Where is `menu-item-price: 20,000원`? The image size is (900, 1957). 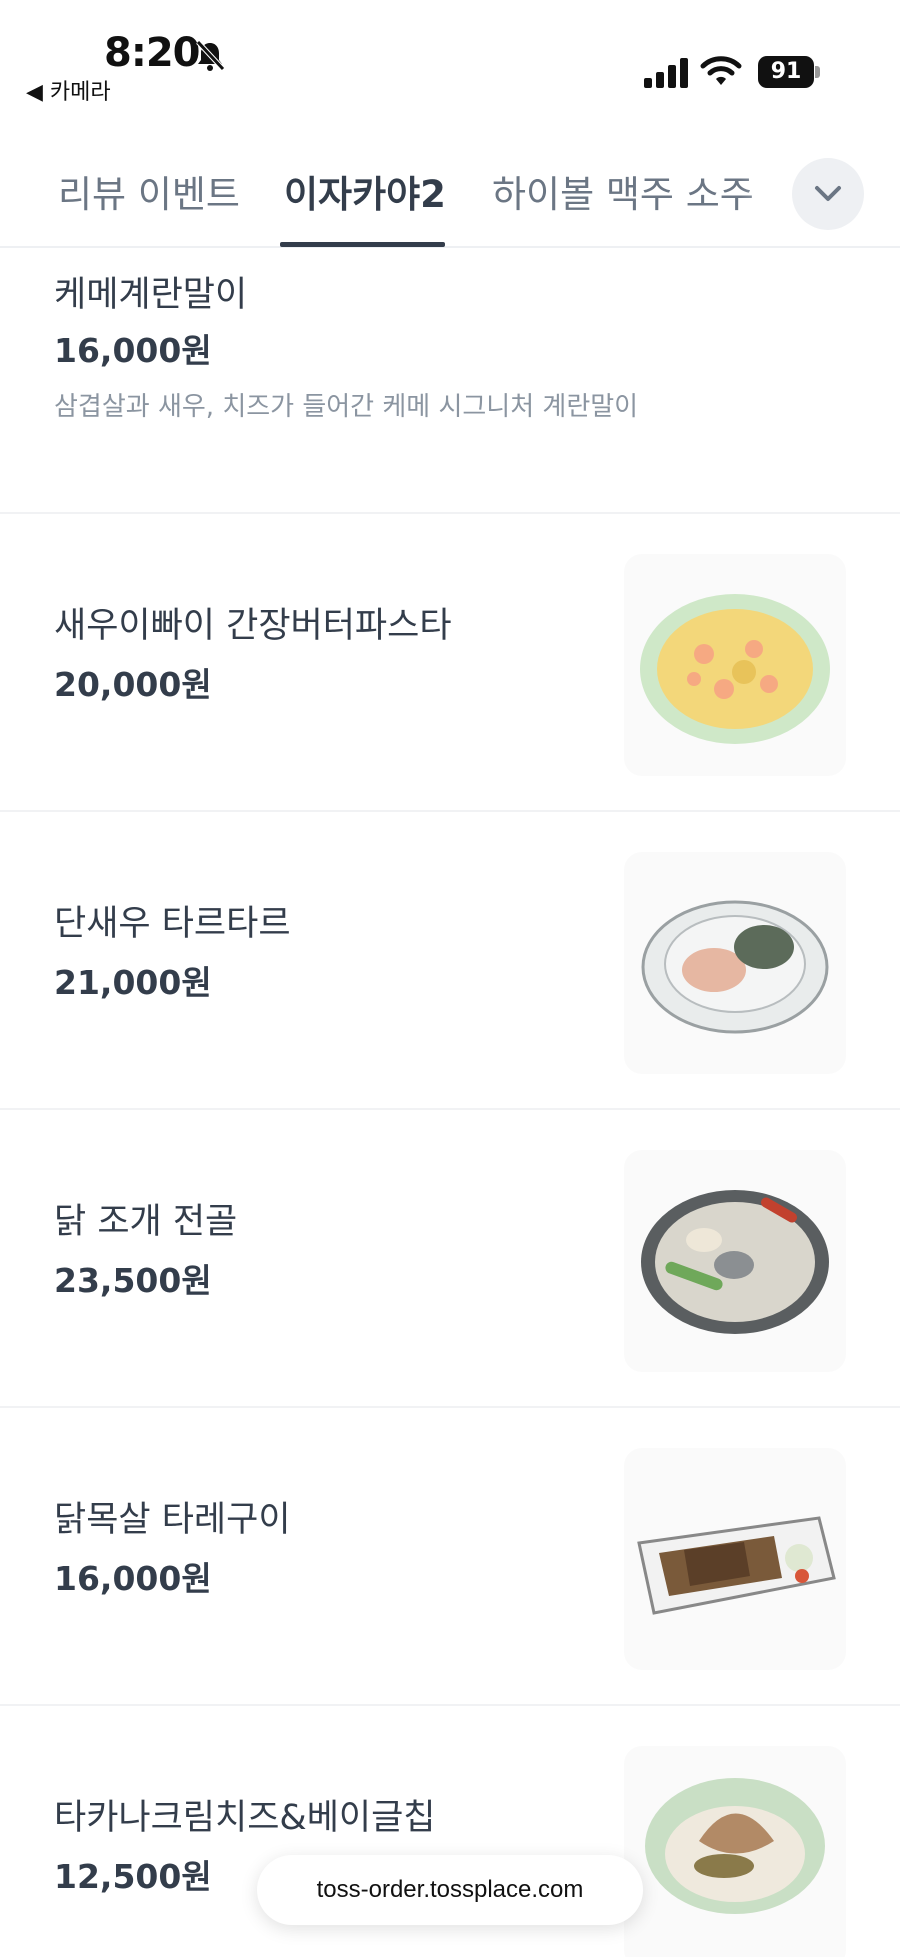 menu-item-price: 20,000원 is located at coordinates (133, 684).